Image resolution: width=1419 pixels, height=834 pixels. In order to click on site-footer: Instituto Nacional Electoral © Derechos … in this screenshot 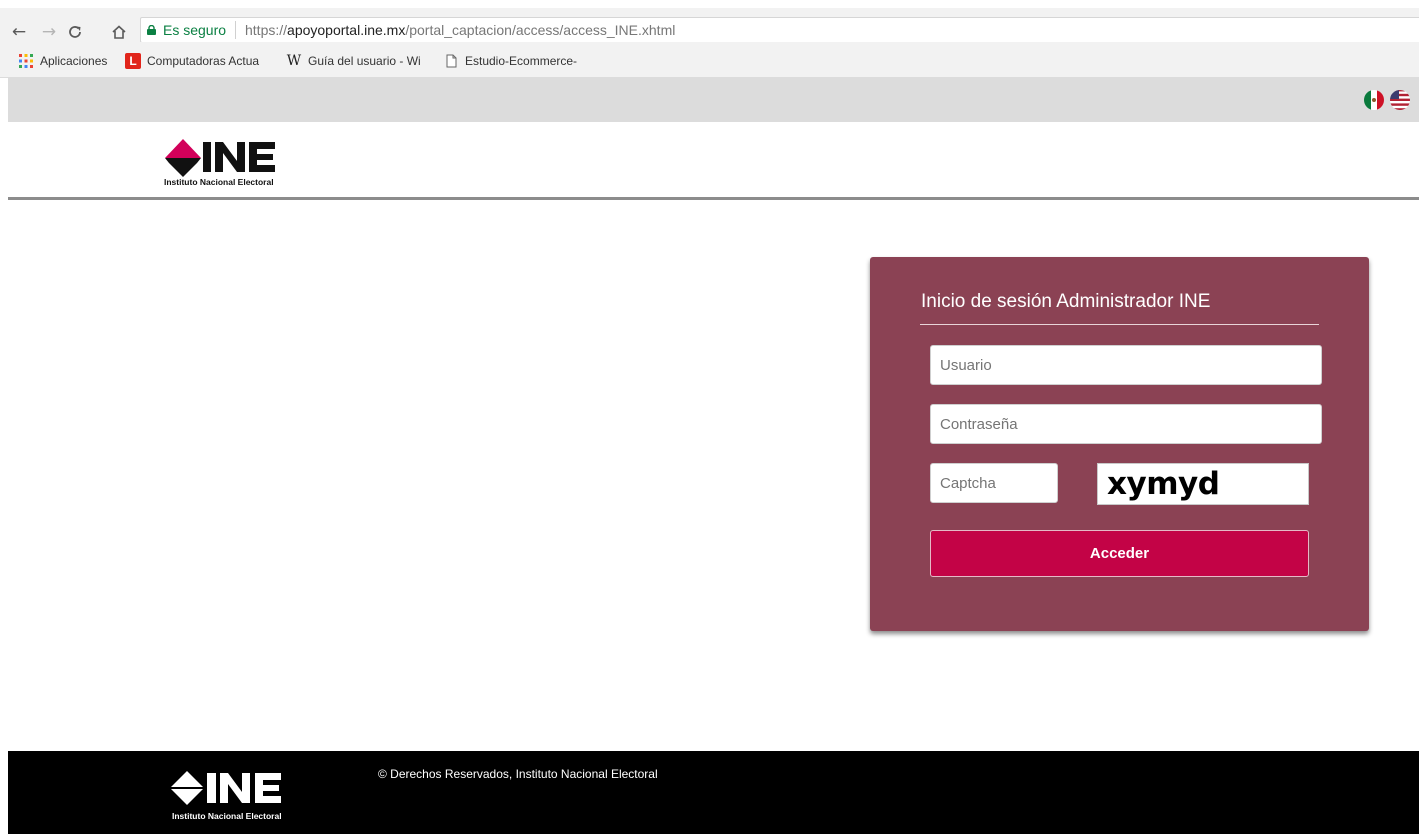, I will do `click(713, 792)`.